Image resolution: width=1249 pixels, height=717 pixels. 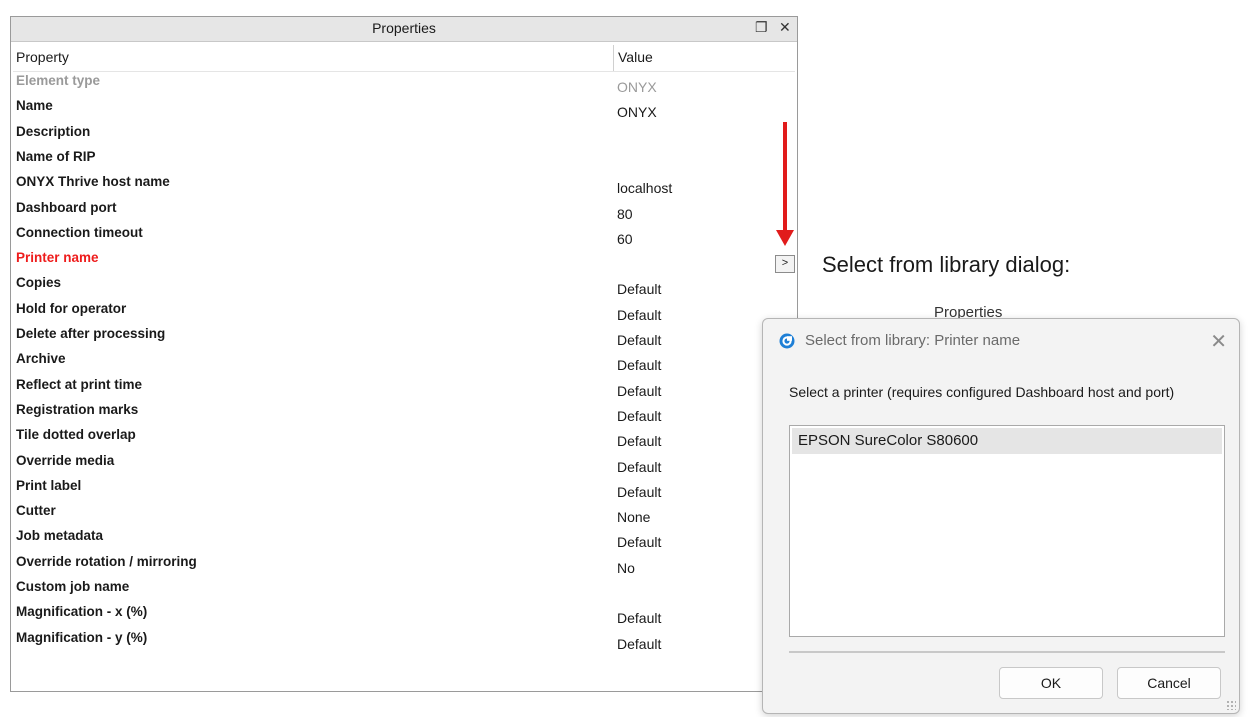 What do you see at coordinates (913, 340) in the screenshot?
I see `dialog-title: Select from library: Printer name` at bounding box center [913, 340].